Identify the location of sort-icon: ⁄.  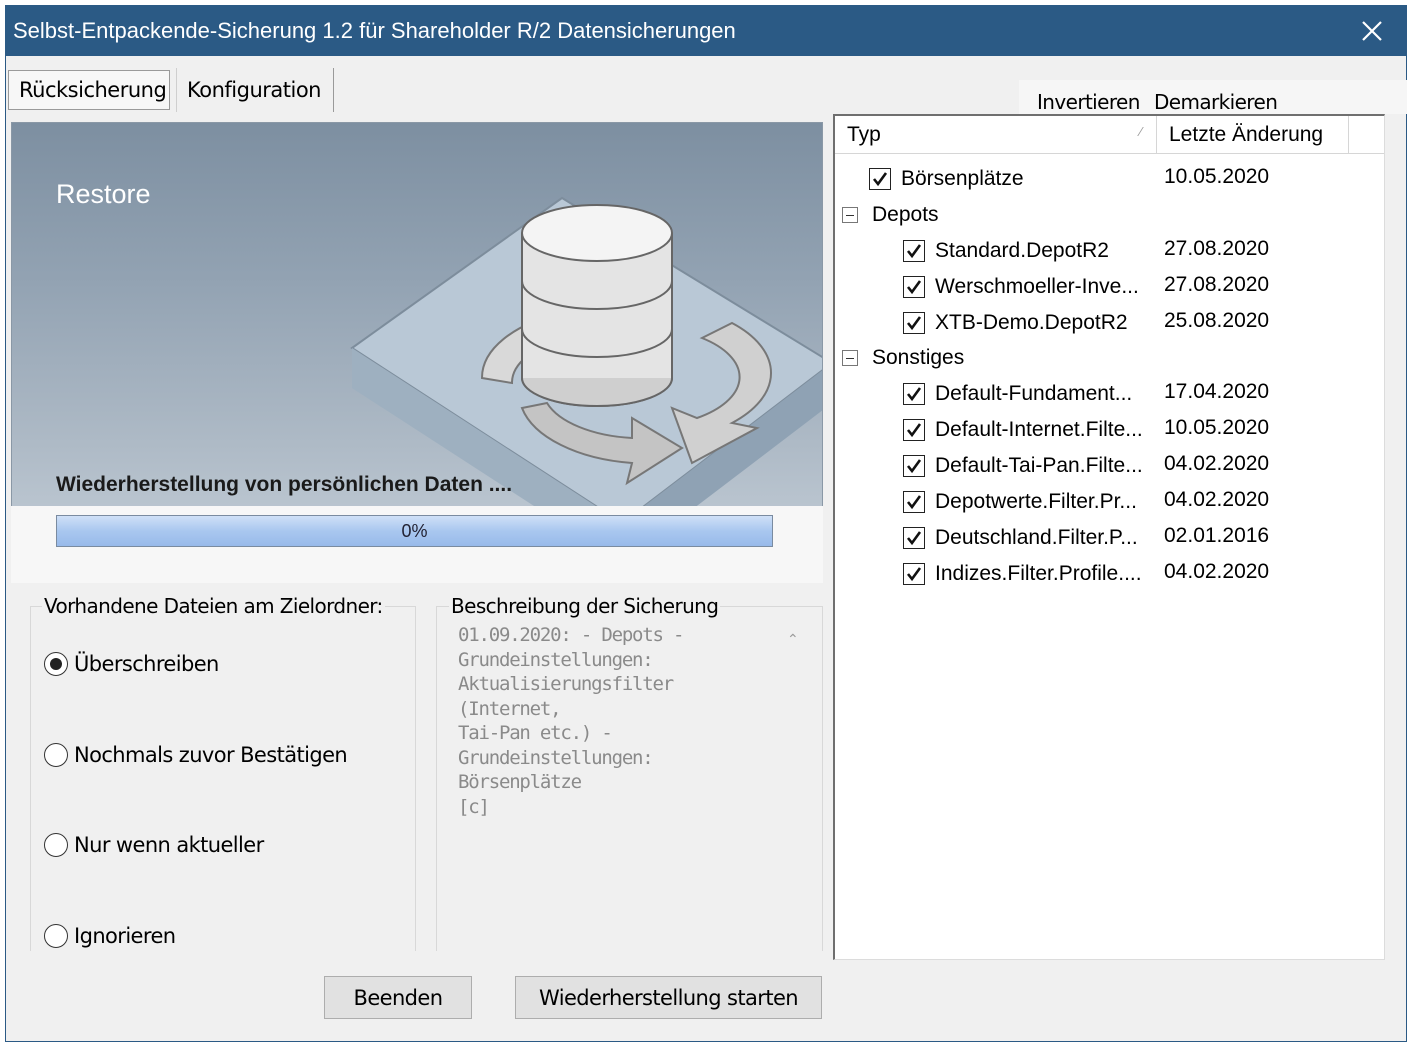
(1140, 131).